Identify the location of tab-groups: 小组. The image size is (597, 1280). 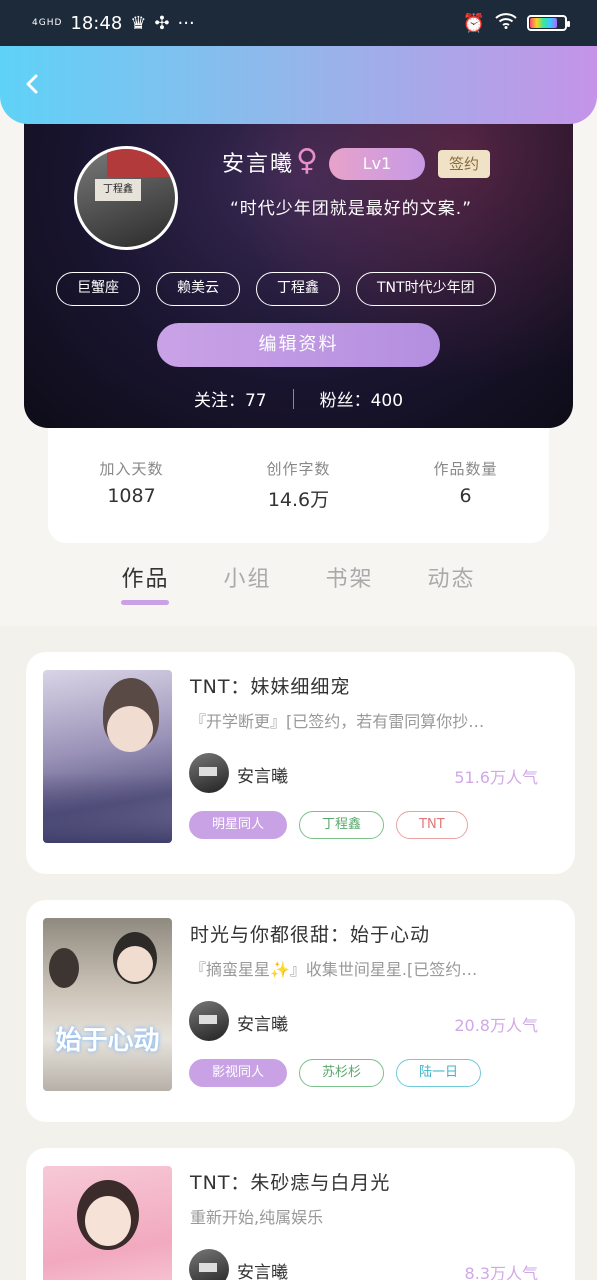
(247, 590).